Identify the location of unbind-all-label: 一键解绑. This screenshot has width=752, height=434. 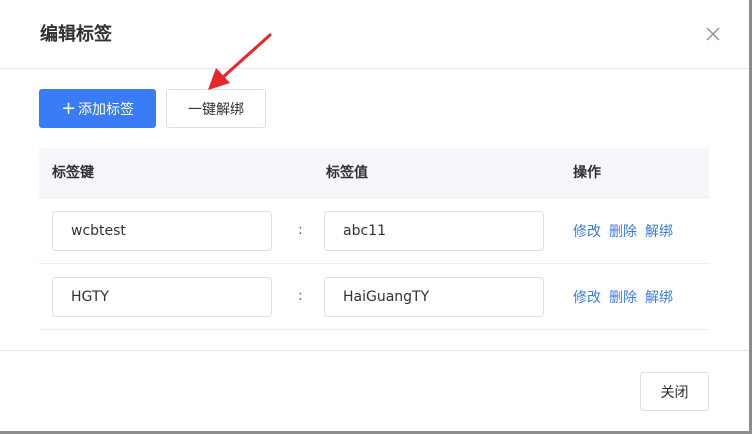
(216, 109).